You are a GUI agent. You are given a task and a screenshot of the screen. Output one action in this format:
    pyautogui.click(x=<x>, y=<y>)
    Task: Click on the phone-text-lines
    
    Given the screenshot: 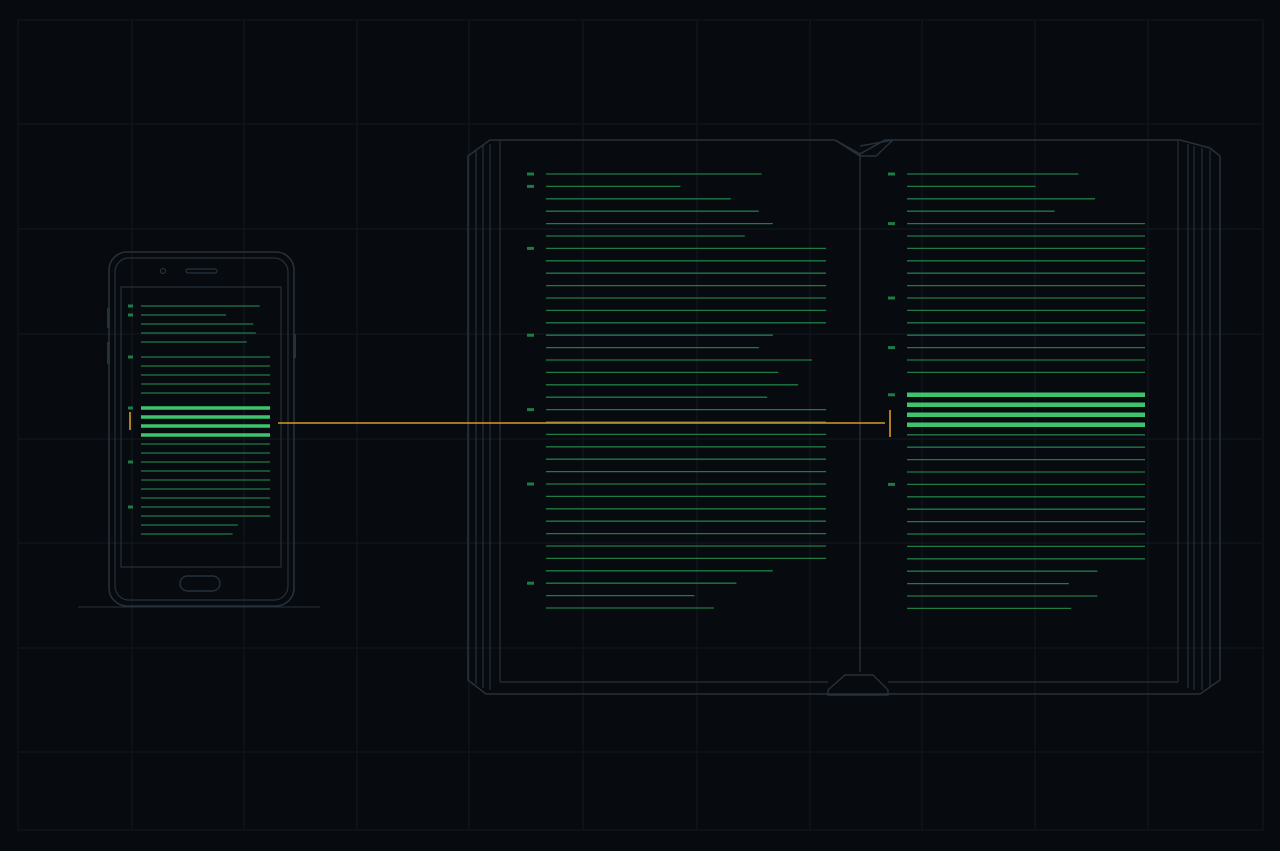 What is the action you would take?
    pyautogui.click(x=199, y=419)
    